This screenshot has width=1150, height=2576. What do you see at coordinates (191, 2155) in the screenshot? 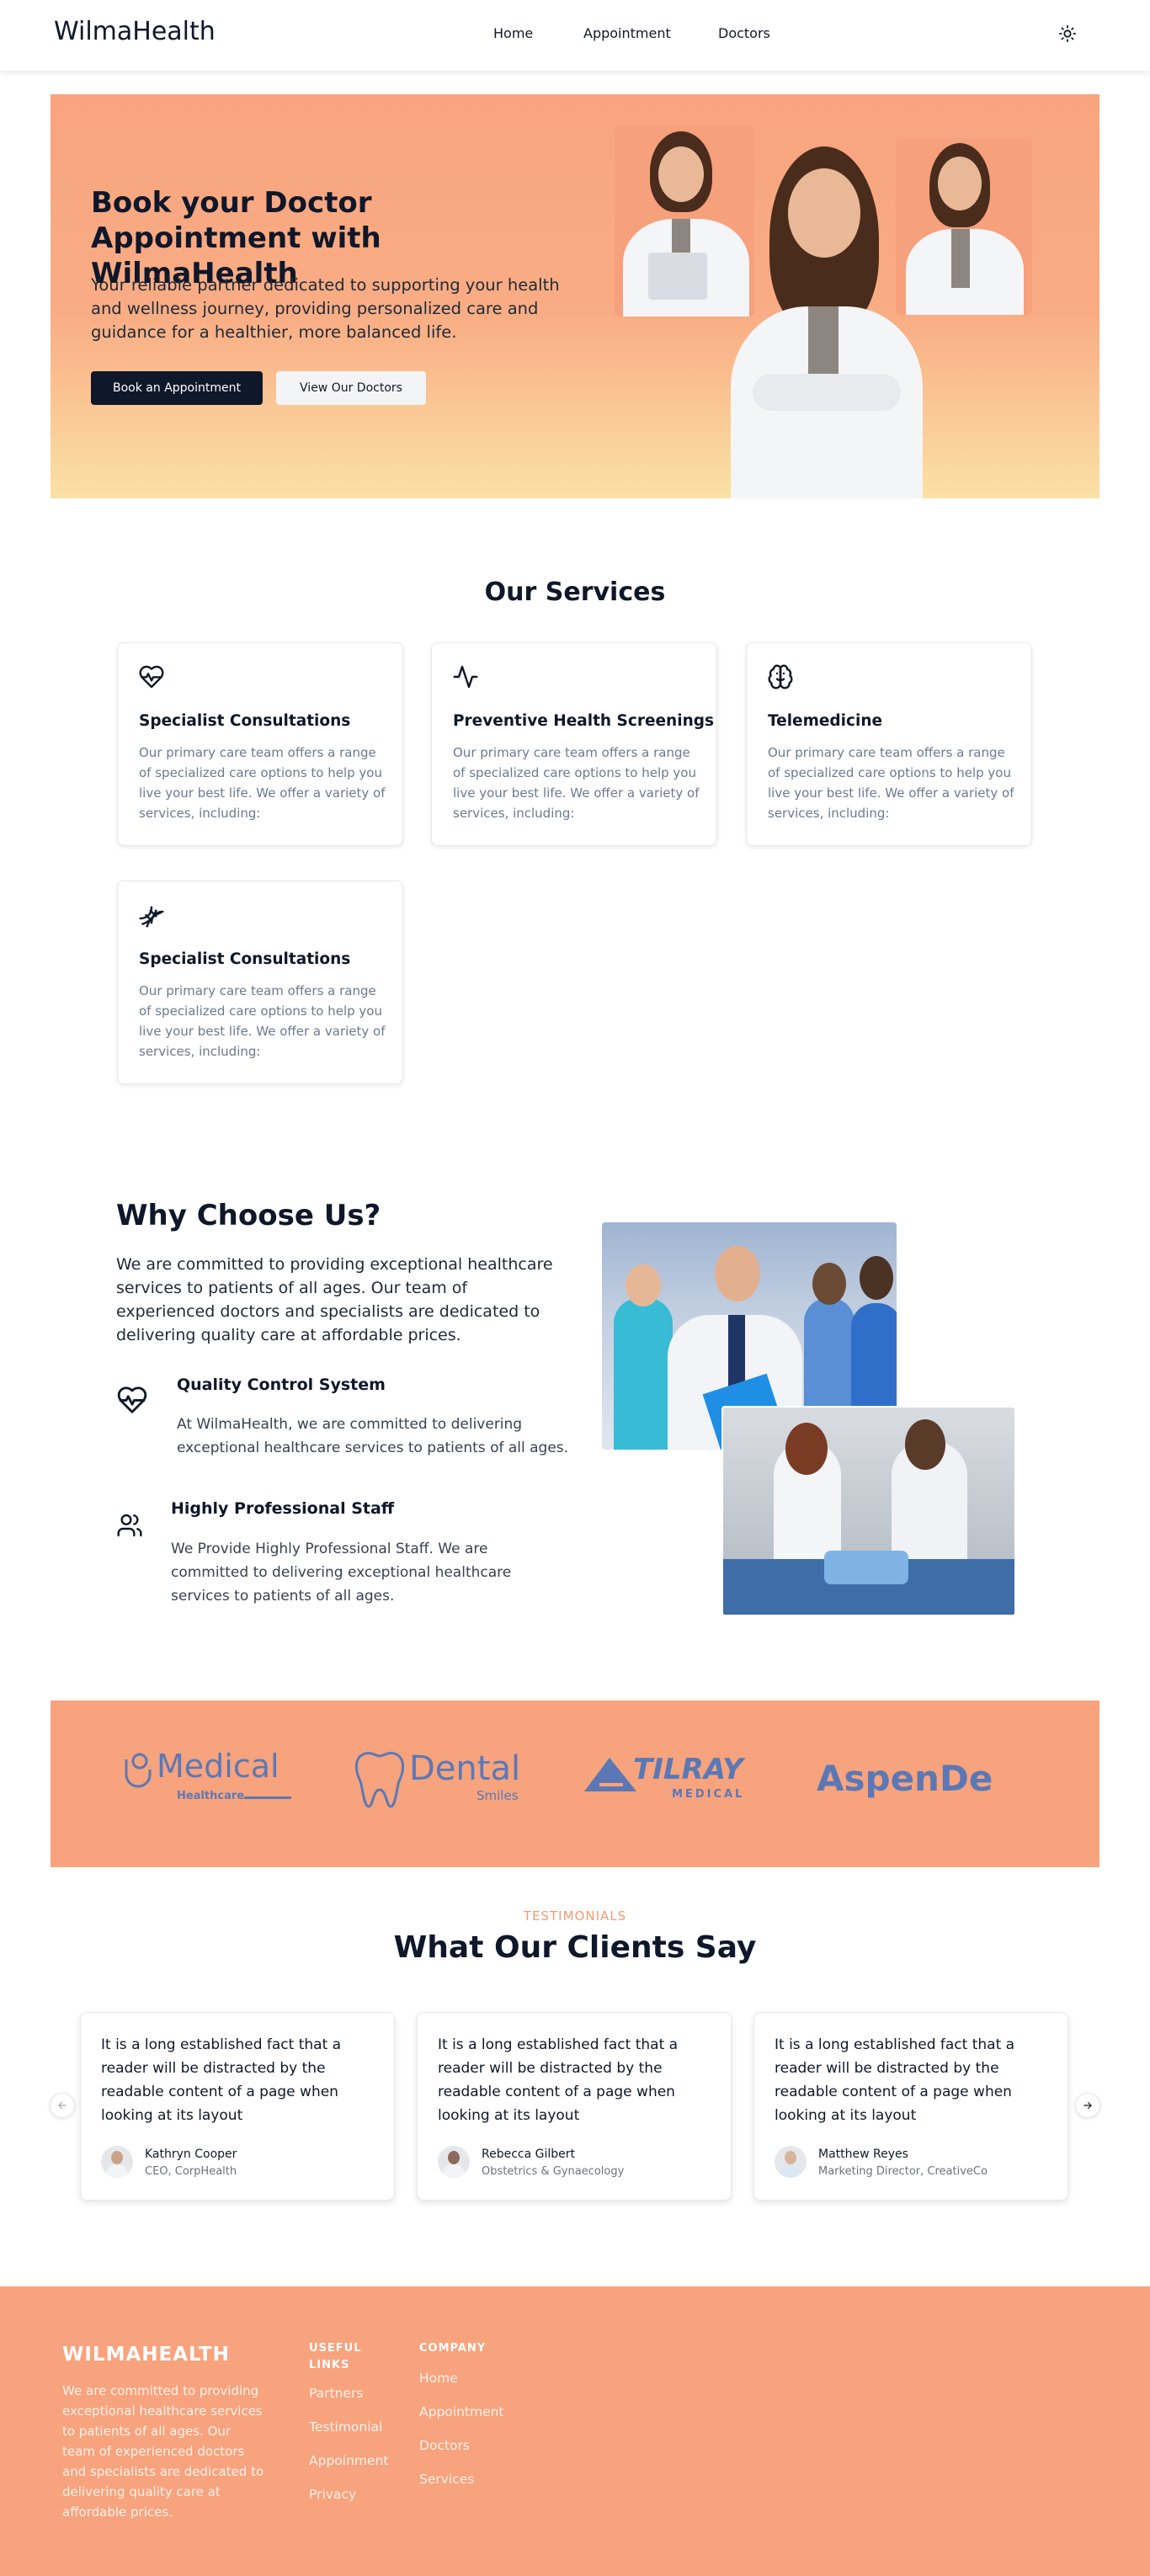
I see `testimonial-name: Kathryn Cooper` at bounding box center [191, 2155].